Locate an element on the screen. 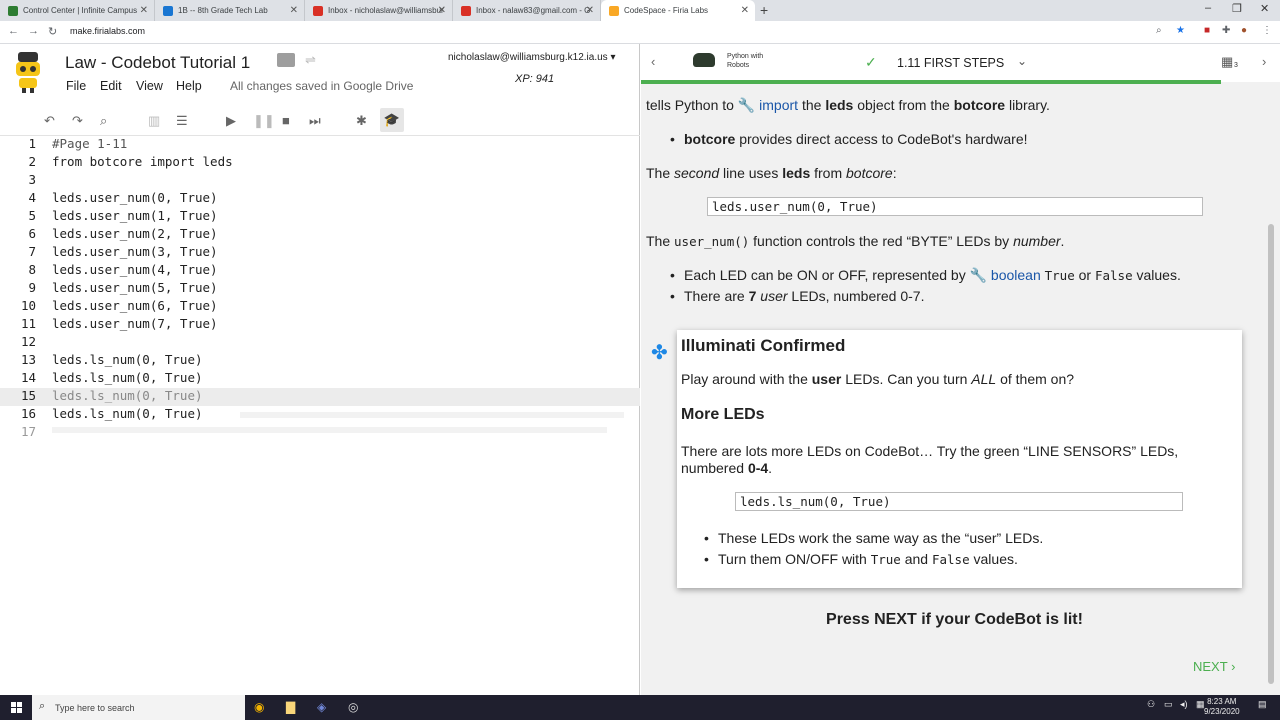 The height and width of the screenshot is (720, 1280). code-line: 1 #Page 1-11 is located at coordinates (78, 143).